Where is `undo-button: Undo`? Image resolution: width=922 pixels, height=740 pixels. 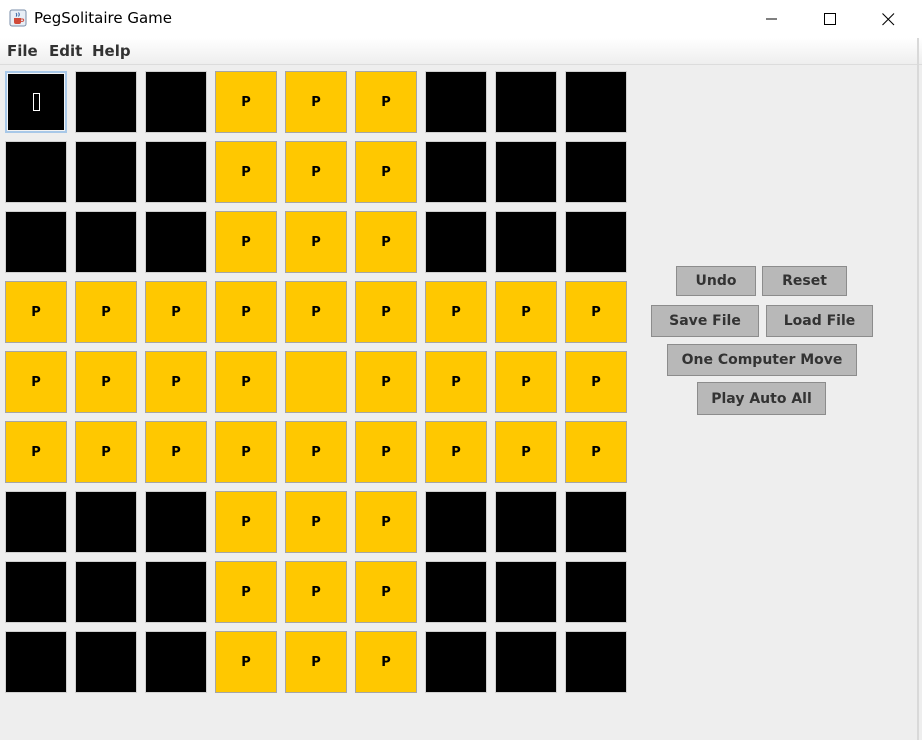
undo-button: Undo is located at coordinates (716, 281).